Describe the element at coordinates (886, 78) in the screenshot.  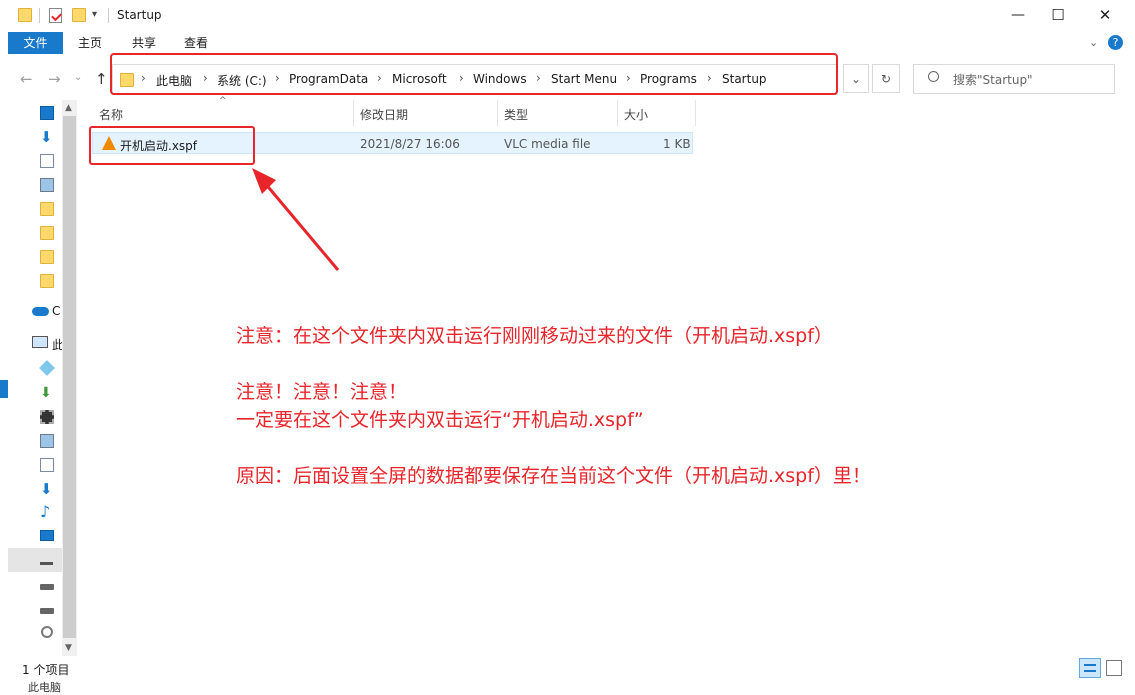
I see `refresh-button: ↻` at that location.